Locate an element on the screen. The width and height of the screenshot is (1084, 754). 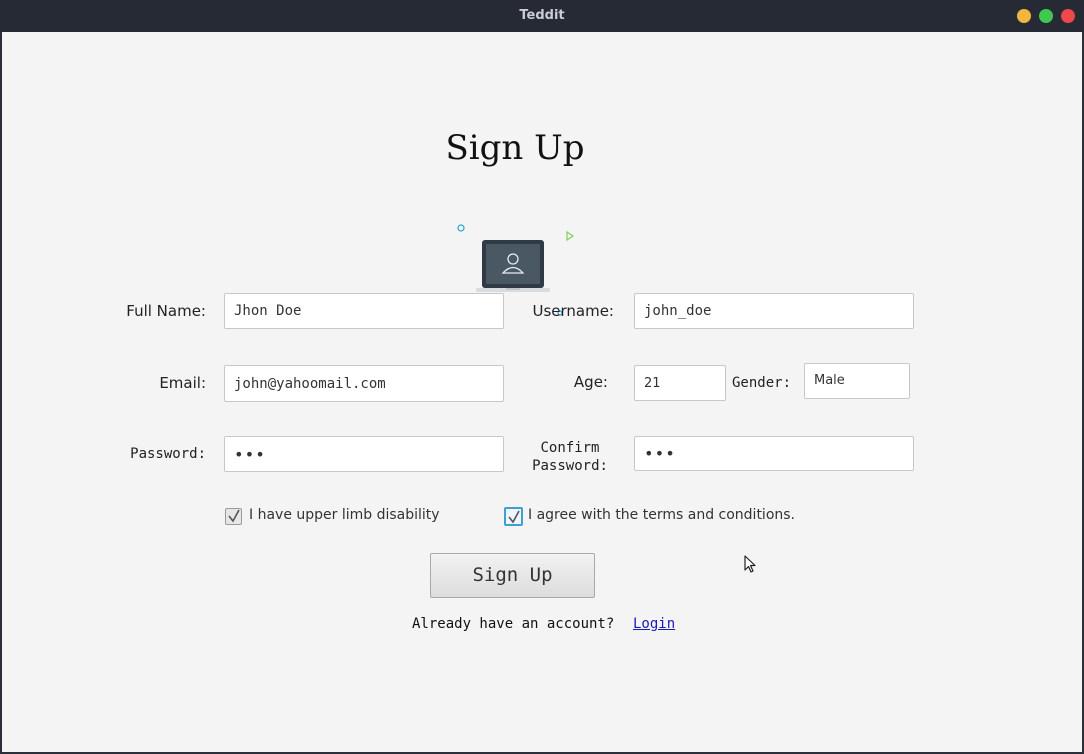
sign-up-button: Sign Up is located at coordinates (512, 575).